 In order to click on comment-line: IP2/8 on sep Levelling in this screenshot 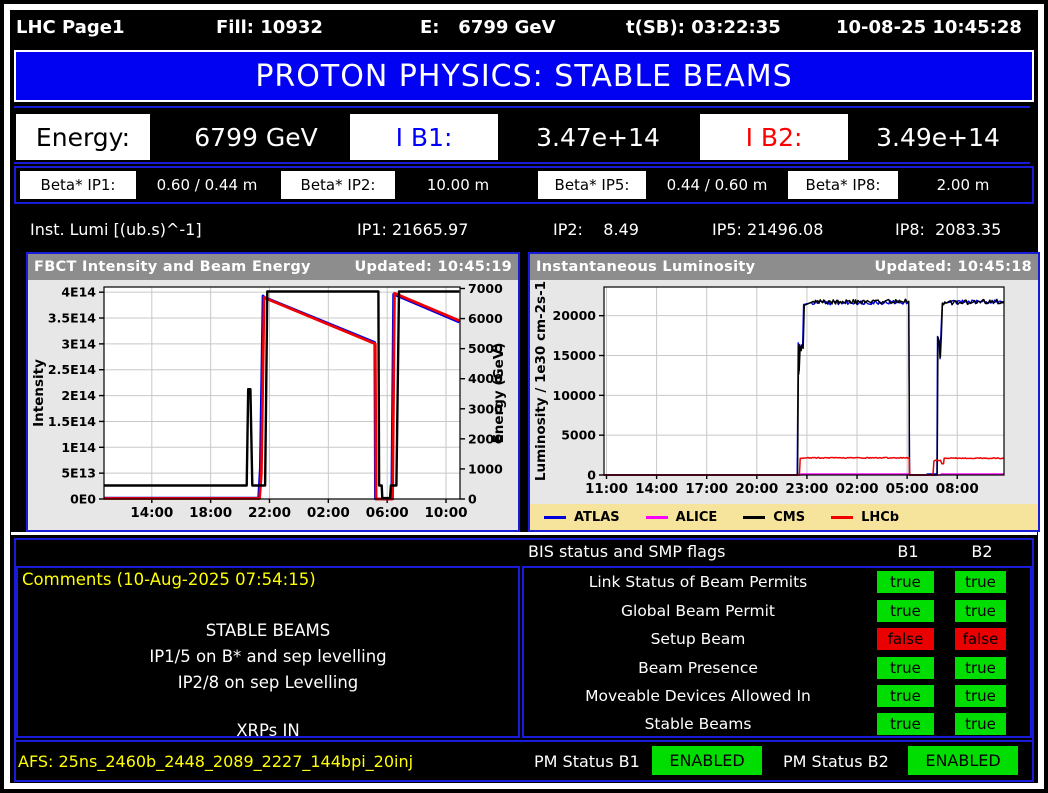, I will do `click(268, 682)`.